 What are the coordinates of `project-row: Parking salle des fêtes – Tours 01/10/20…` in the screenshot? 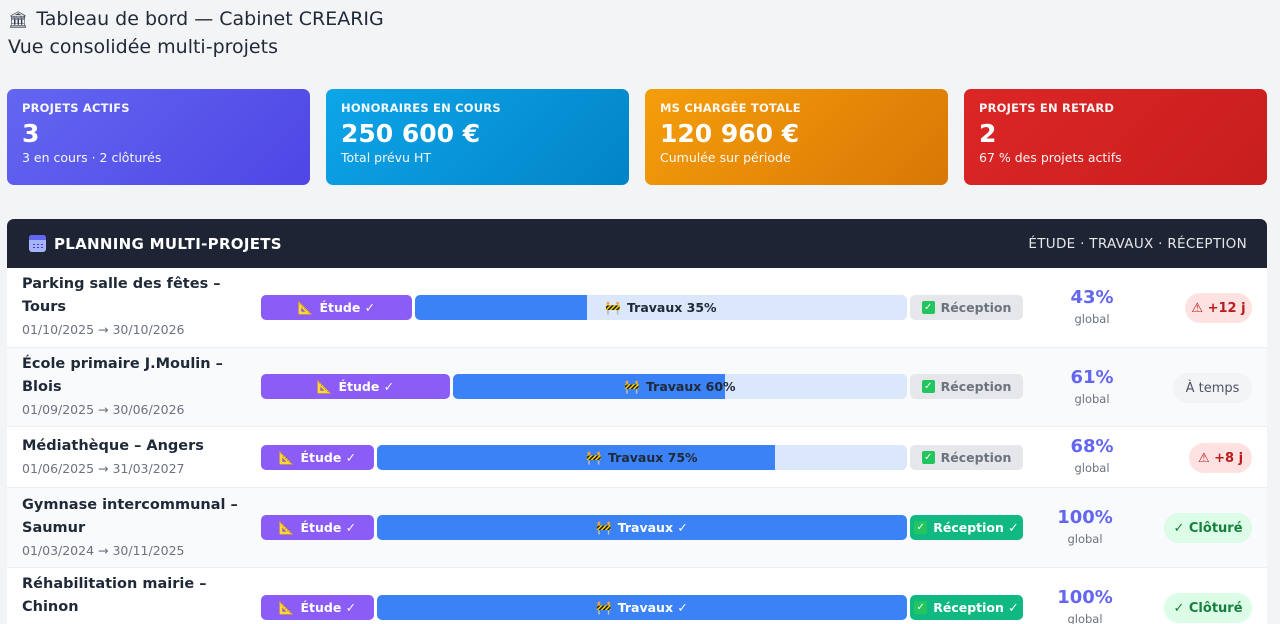 It's located at (637, 308).